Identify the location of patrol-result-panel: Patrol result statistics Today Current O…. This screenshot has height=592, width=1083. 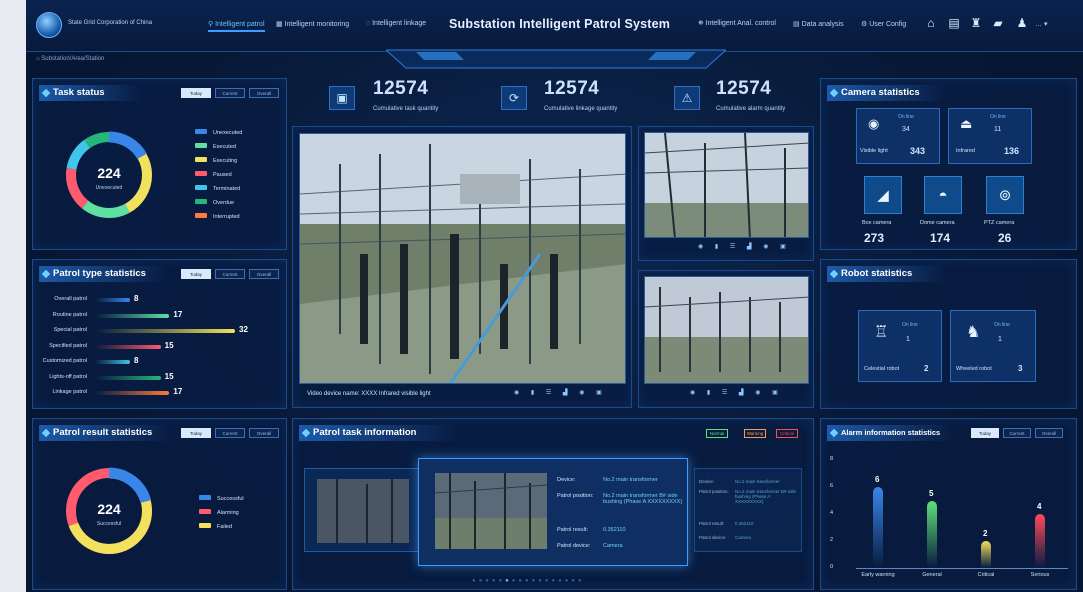
(159, 504).